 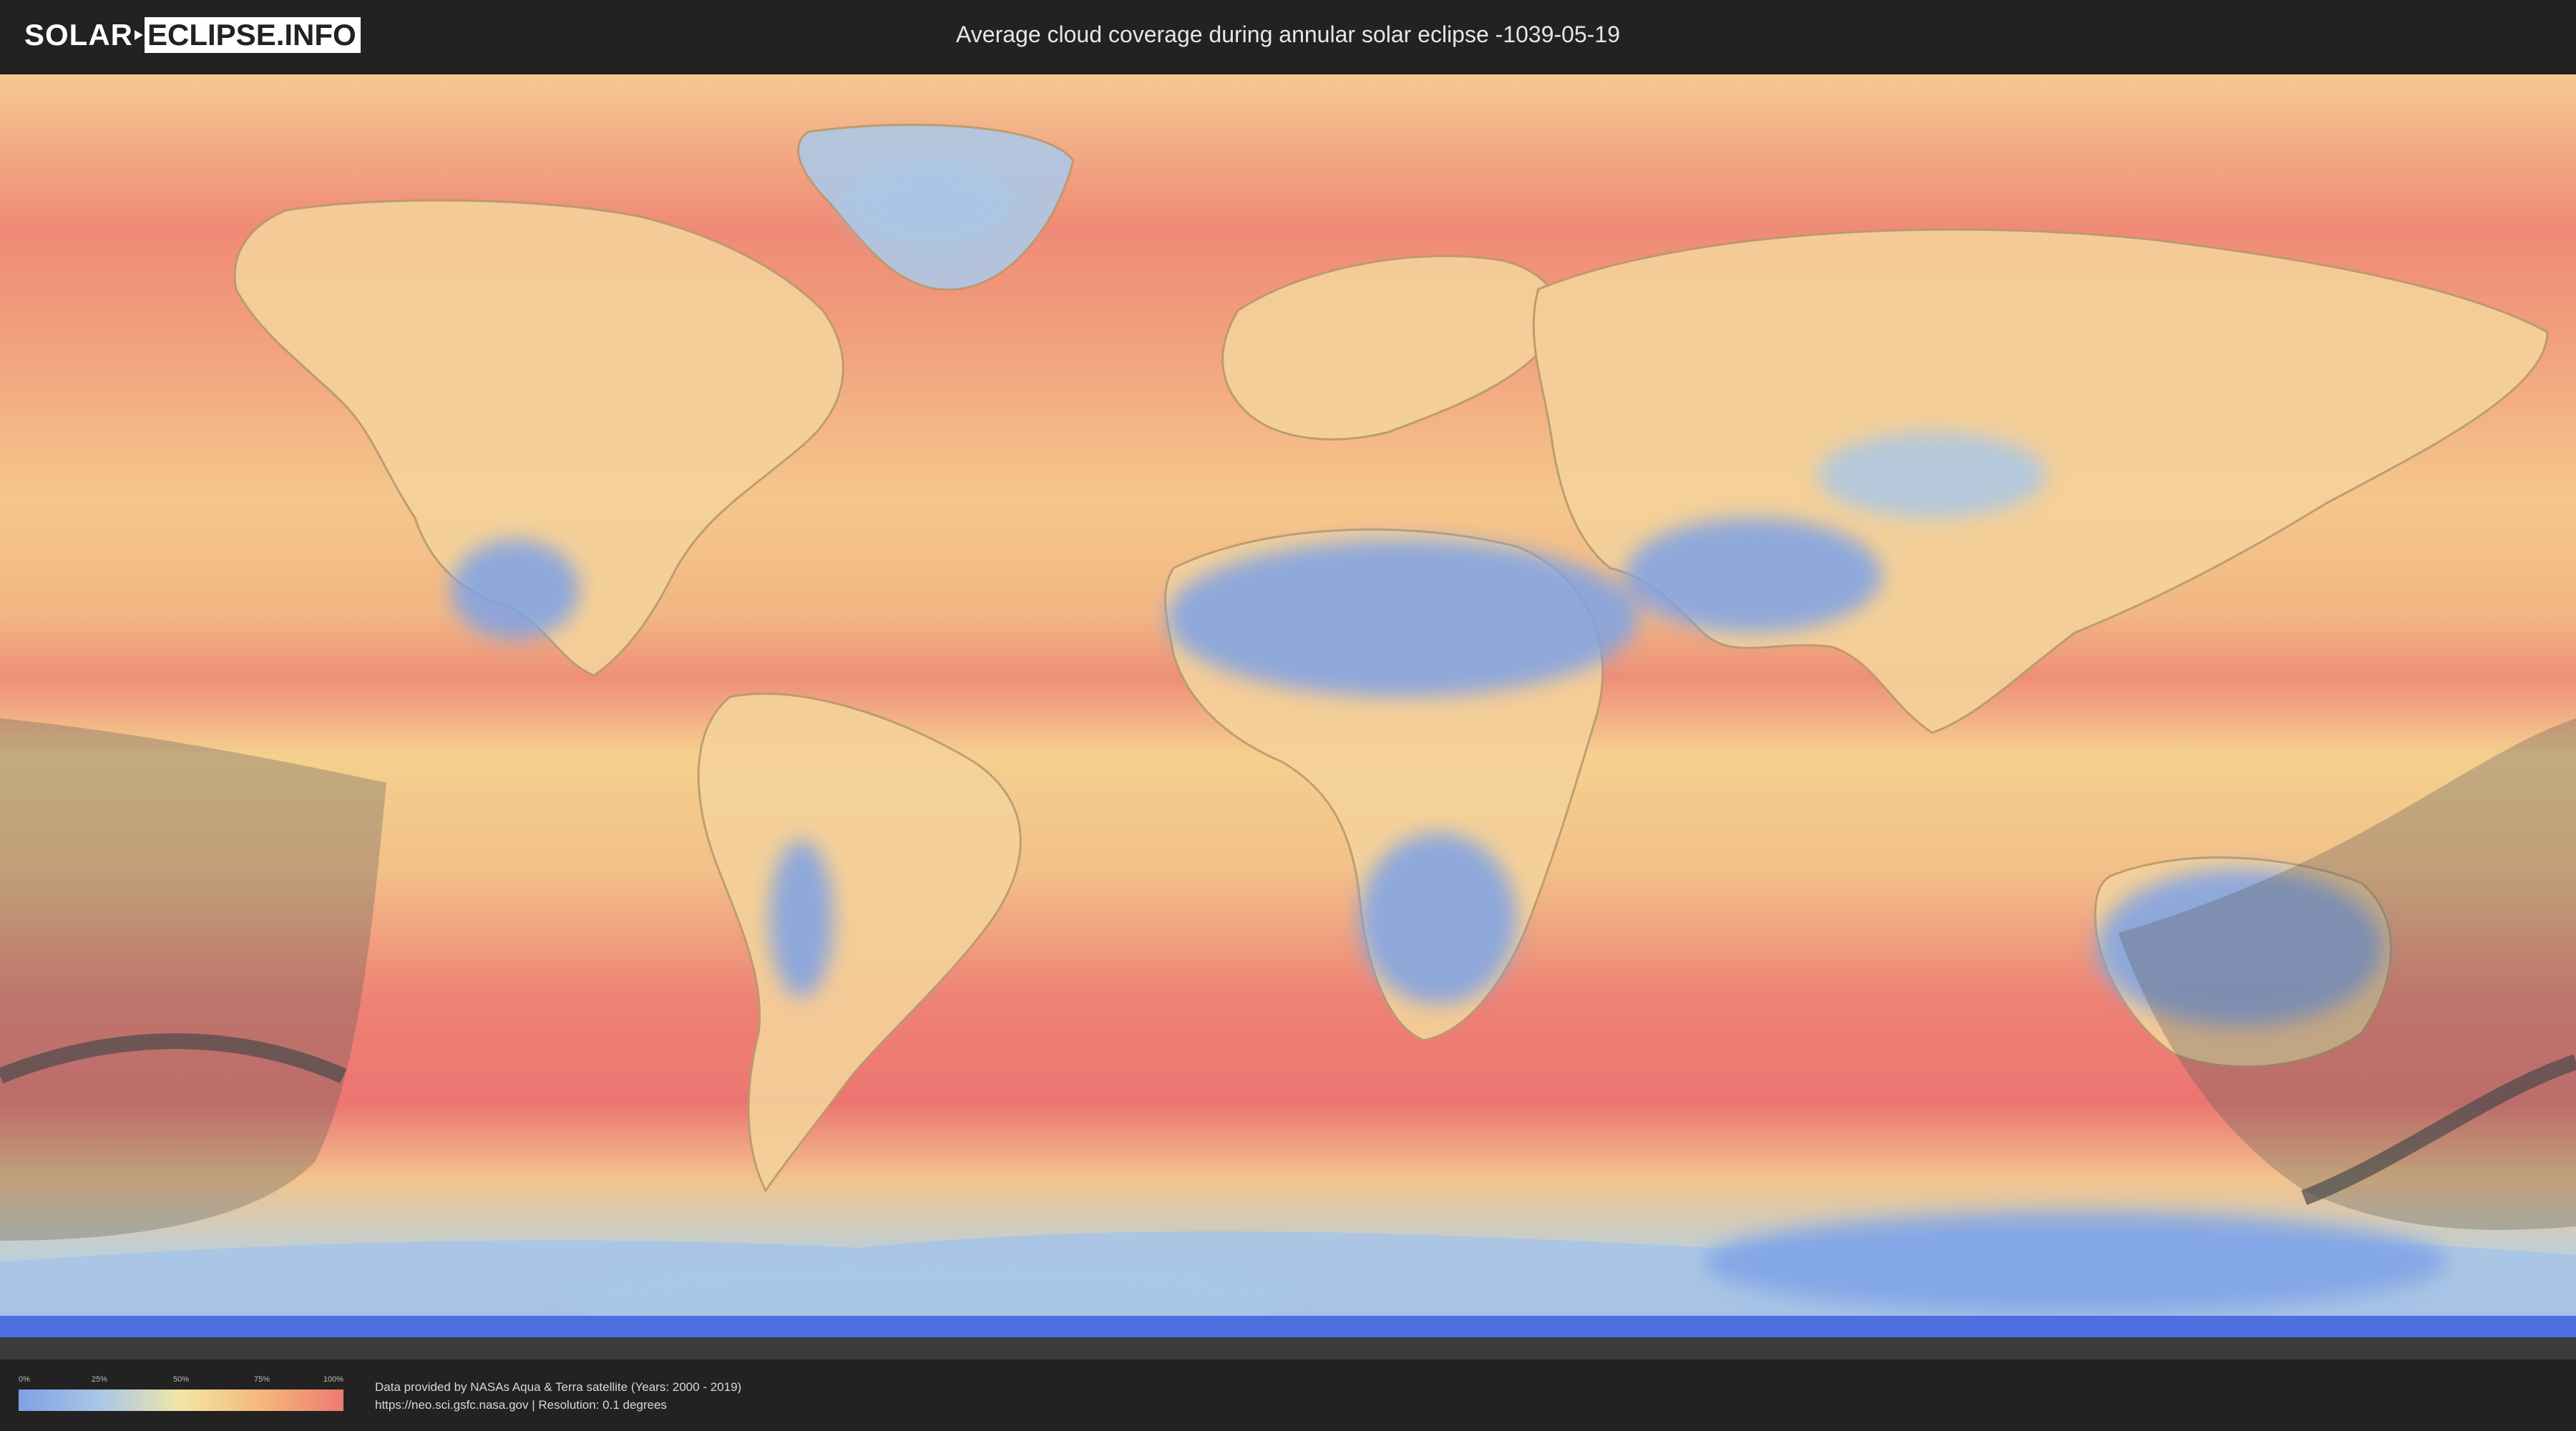 I want to click on legend-tick-75: 75%, so click(x=261, y=1379).